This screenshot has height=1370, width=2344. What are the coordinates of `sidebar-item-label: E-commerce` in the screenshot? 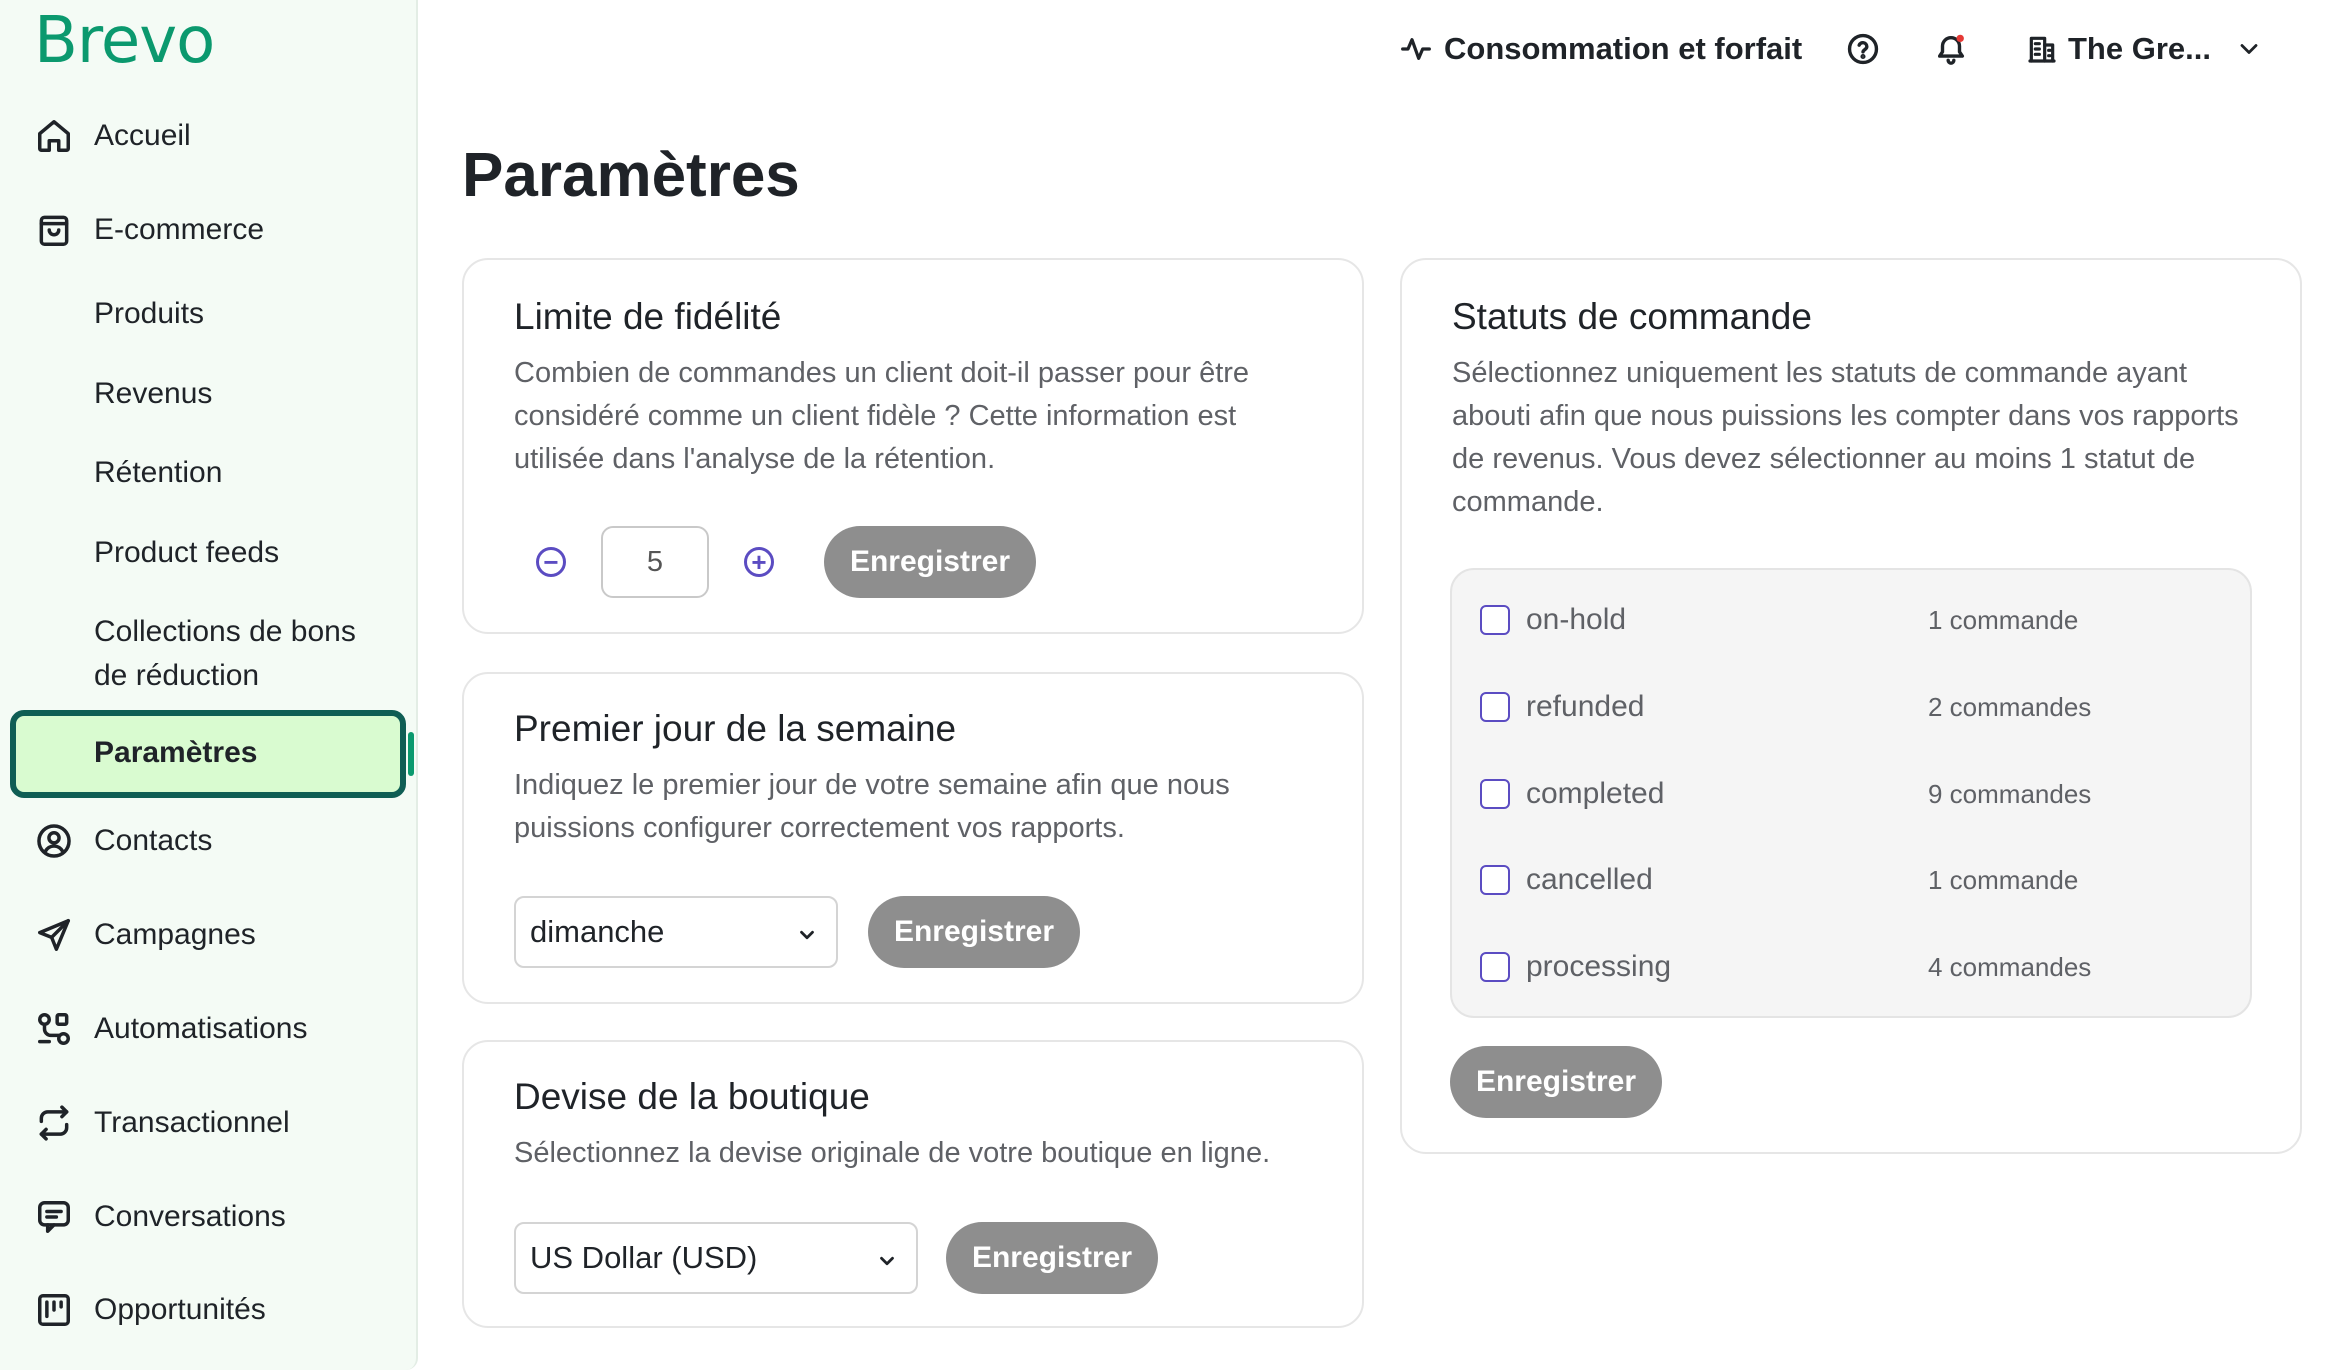 It's located at (179, 229).